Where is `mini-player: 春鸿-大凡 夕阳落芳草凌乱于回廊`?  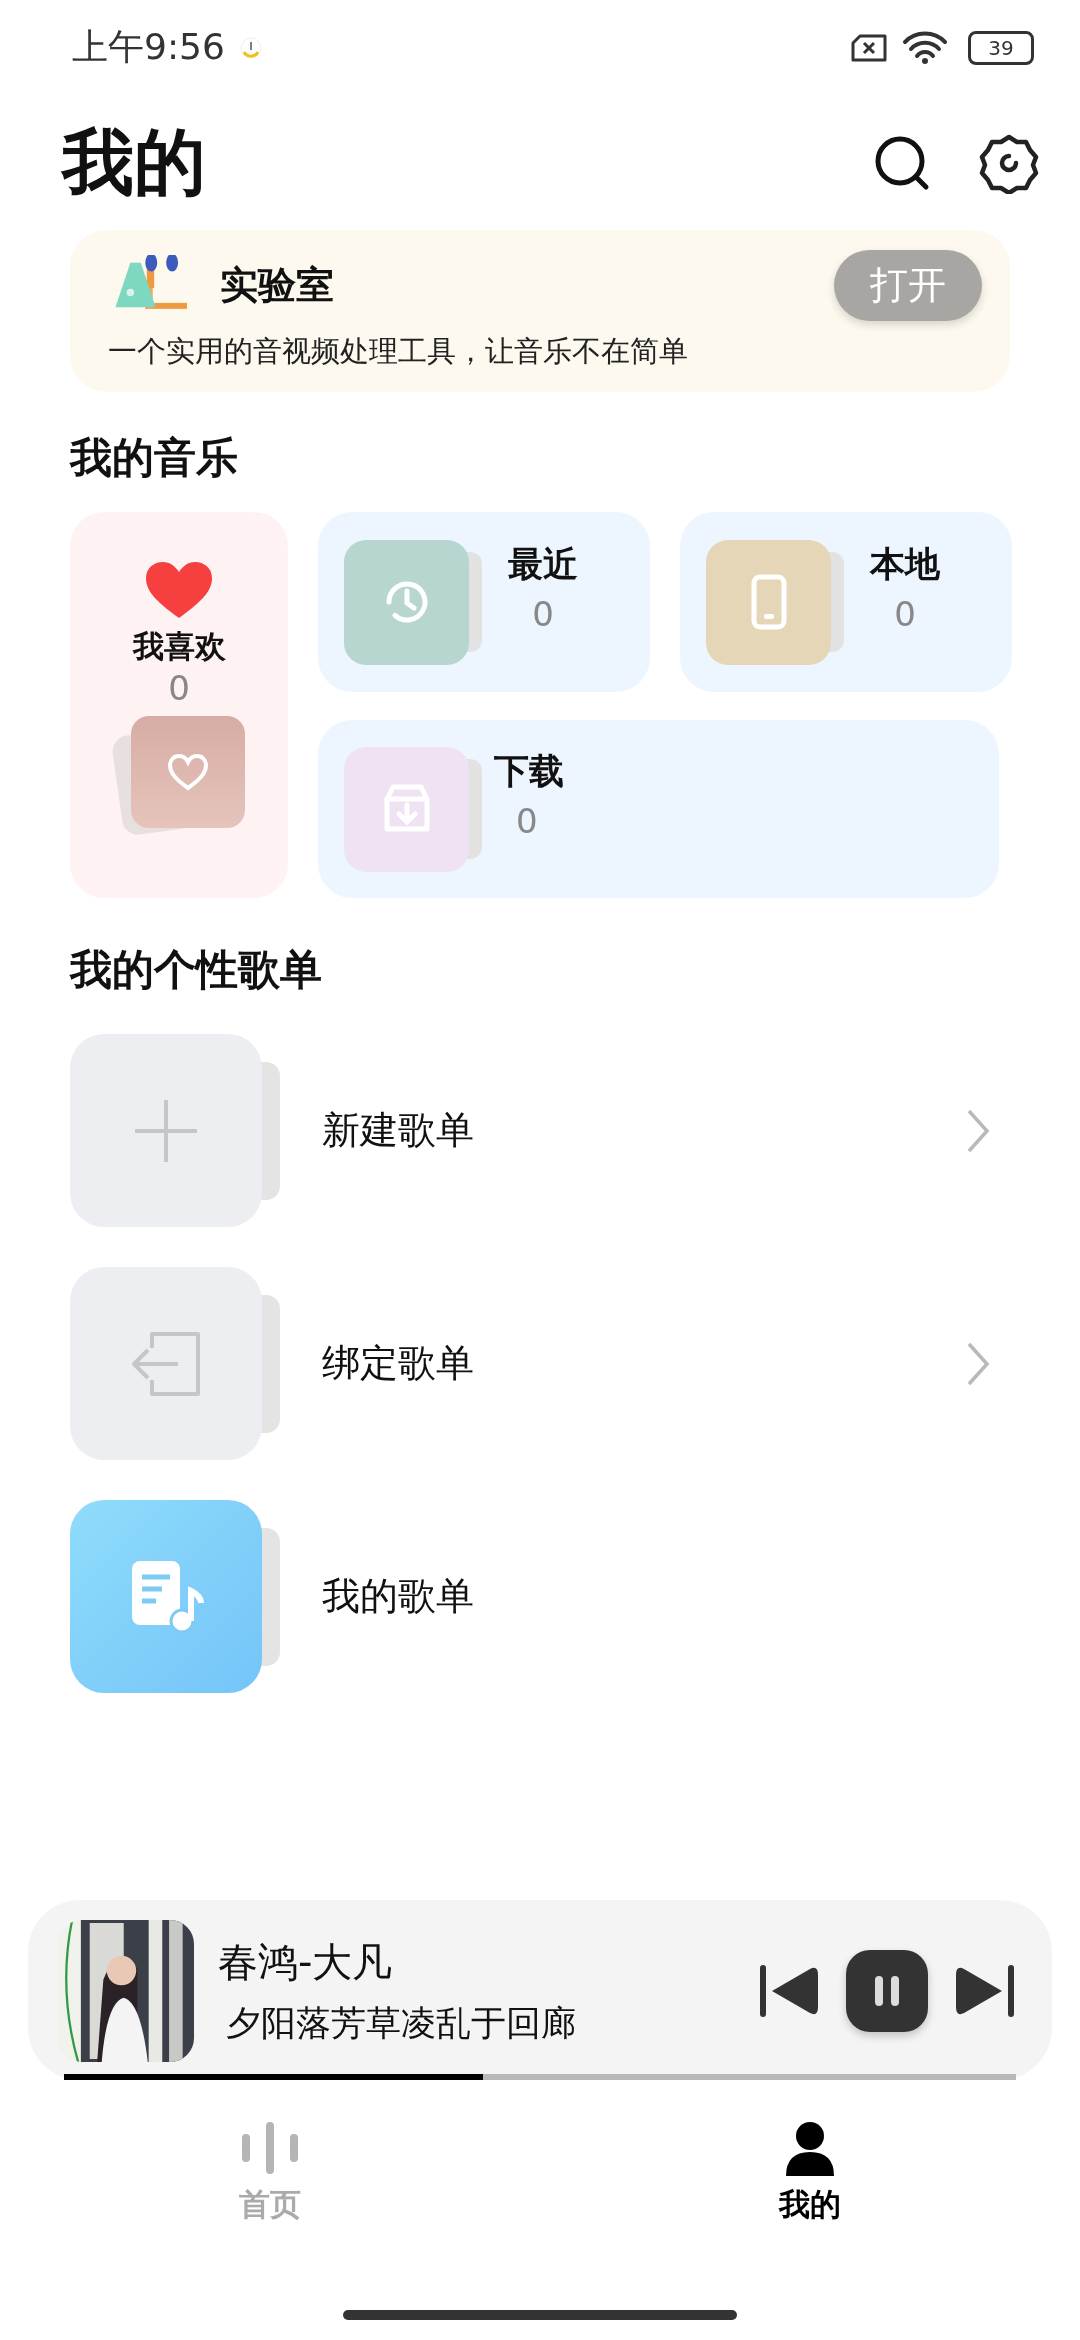
mini-player: 春鸿-大凡 夕阳落芳草凌乱于回廊 is located at coordinates (540, 1990).